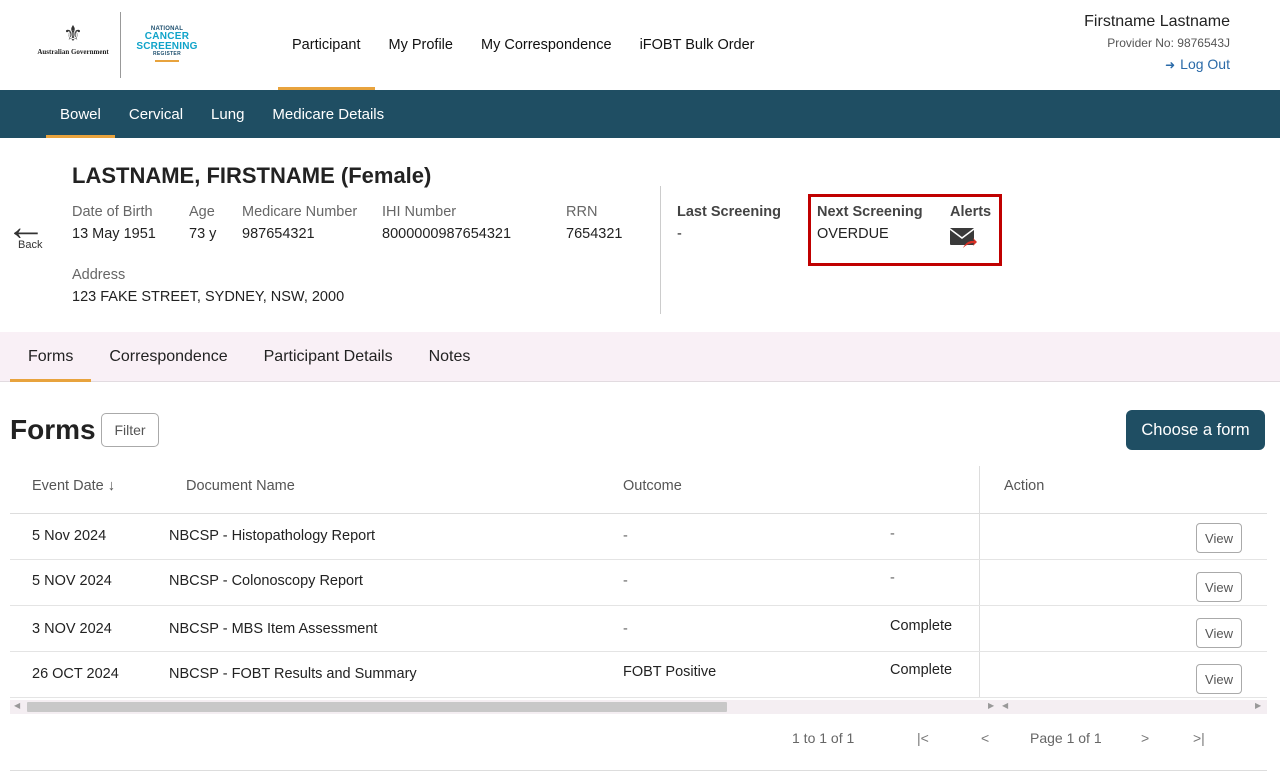 The height and width of the screenshot is (783, 1280). I want to click on cell-document-name: NBCSP - Histopathology Report, so click(272, 536).